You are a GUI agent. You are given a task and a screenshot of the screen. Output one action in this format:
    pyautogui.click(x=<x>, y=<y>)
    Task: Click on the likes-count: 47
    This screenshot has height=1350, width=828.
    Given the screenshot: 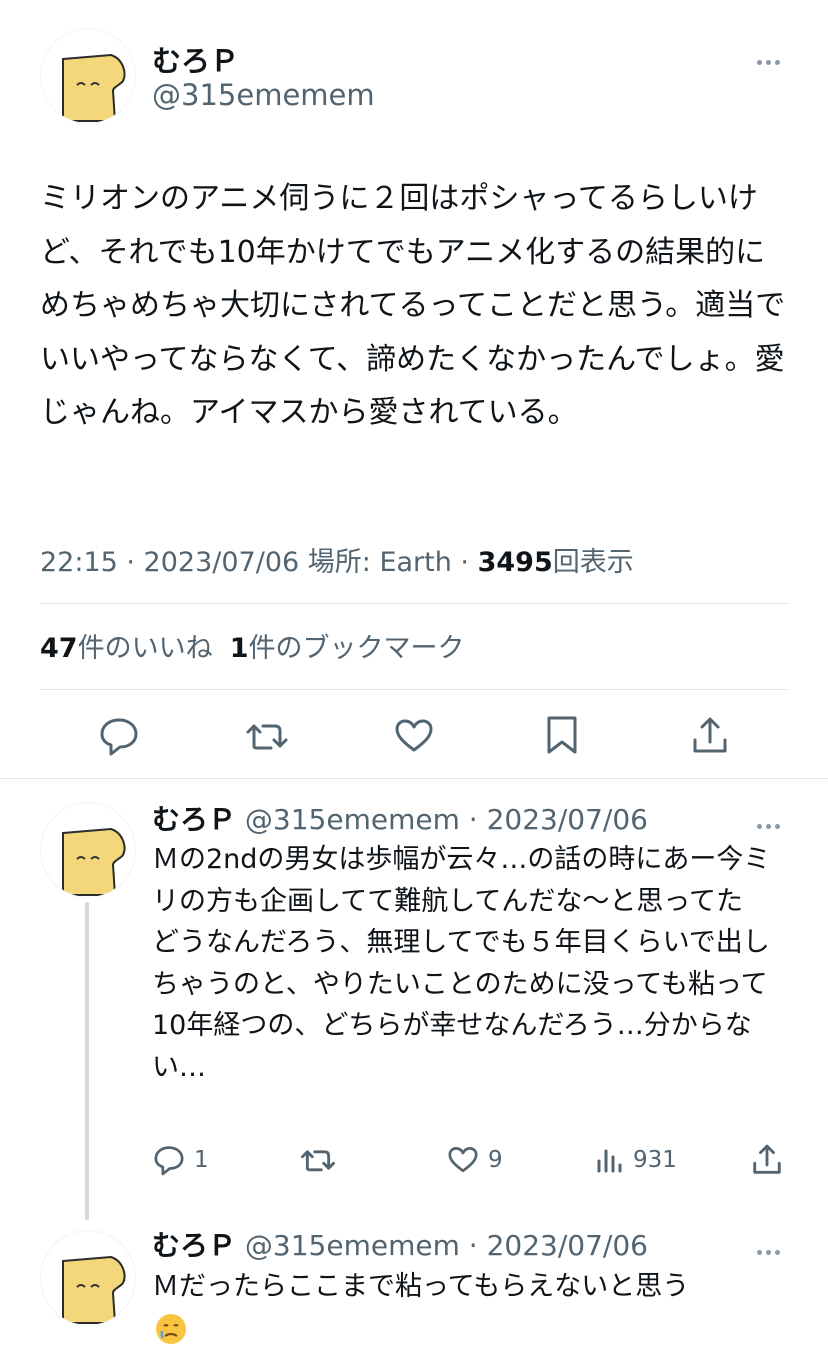 What is the action you would take?
    pyautogui.click(x=59, y=648)
    